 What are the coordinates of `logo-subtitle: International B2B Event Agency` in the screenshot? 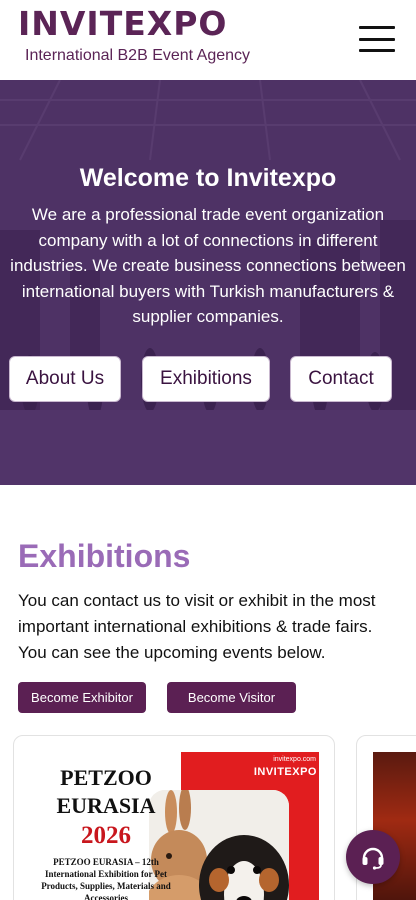 It's located at (138, 55).